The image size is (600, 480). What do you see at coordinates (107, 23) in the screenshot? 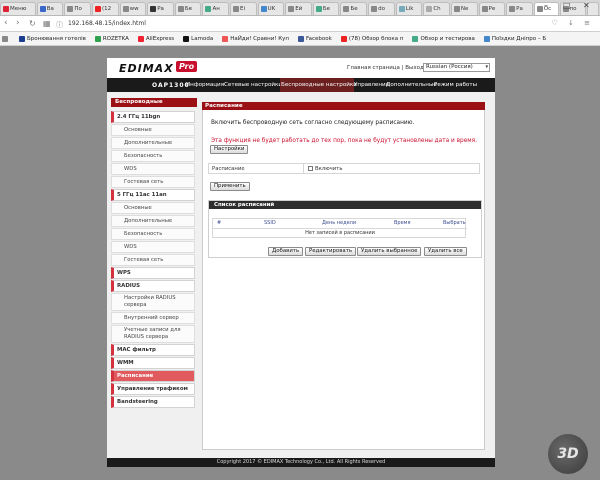
I see `url-field: 192.168.48.15/index.html` at bounding box center [107, 23].